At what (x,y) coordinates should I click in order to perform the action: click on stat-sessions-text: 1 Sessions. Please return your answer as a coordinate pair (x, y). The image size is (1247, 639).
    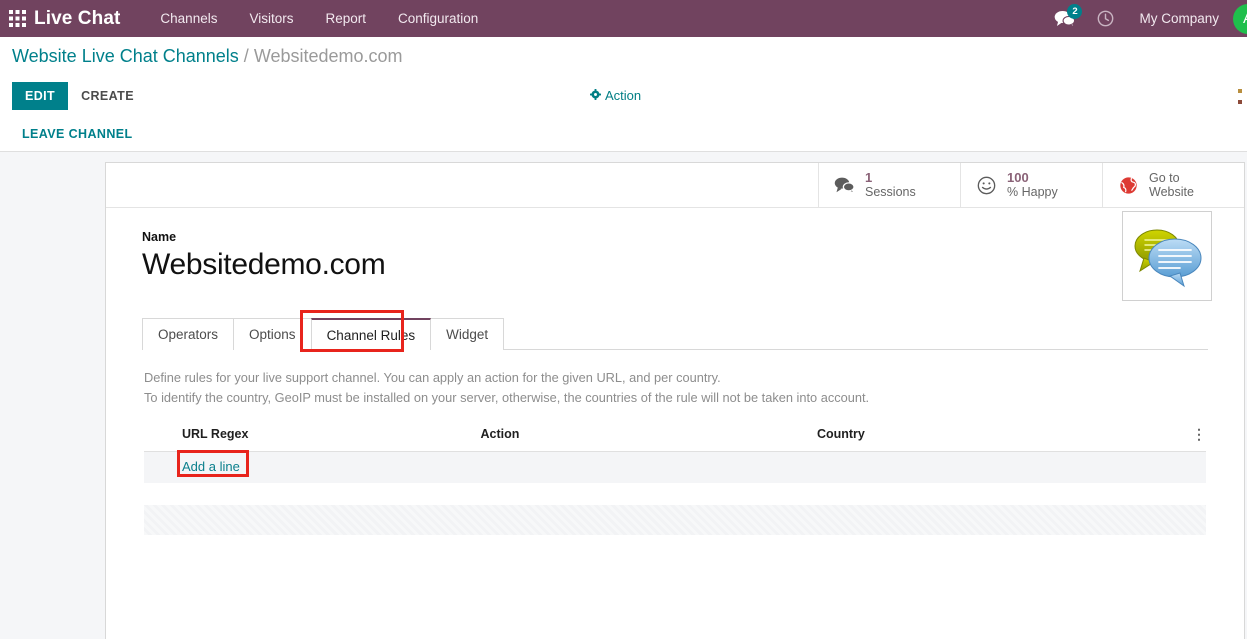
    Looking at the image, I should click on (890, 184).